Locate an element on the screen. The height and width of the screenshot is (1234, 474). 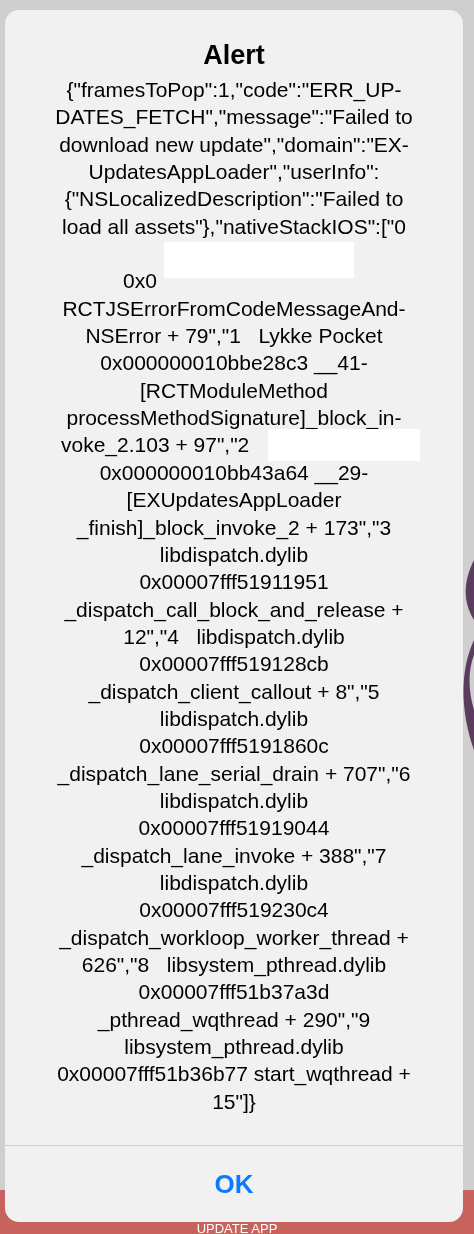
ok-button: OK is located at coordinates (234, 1184).